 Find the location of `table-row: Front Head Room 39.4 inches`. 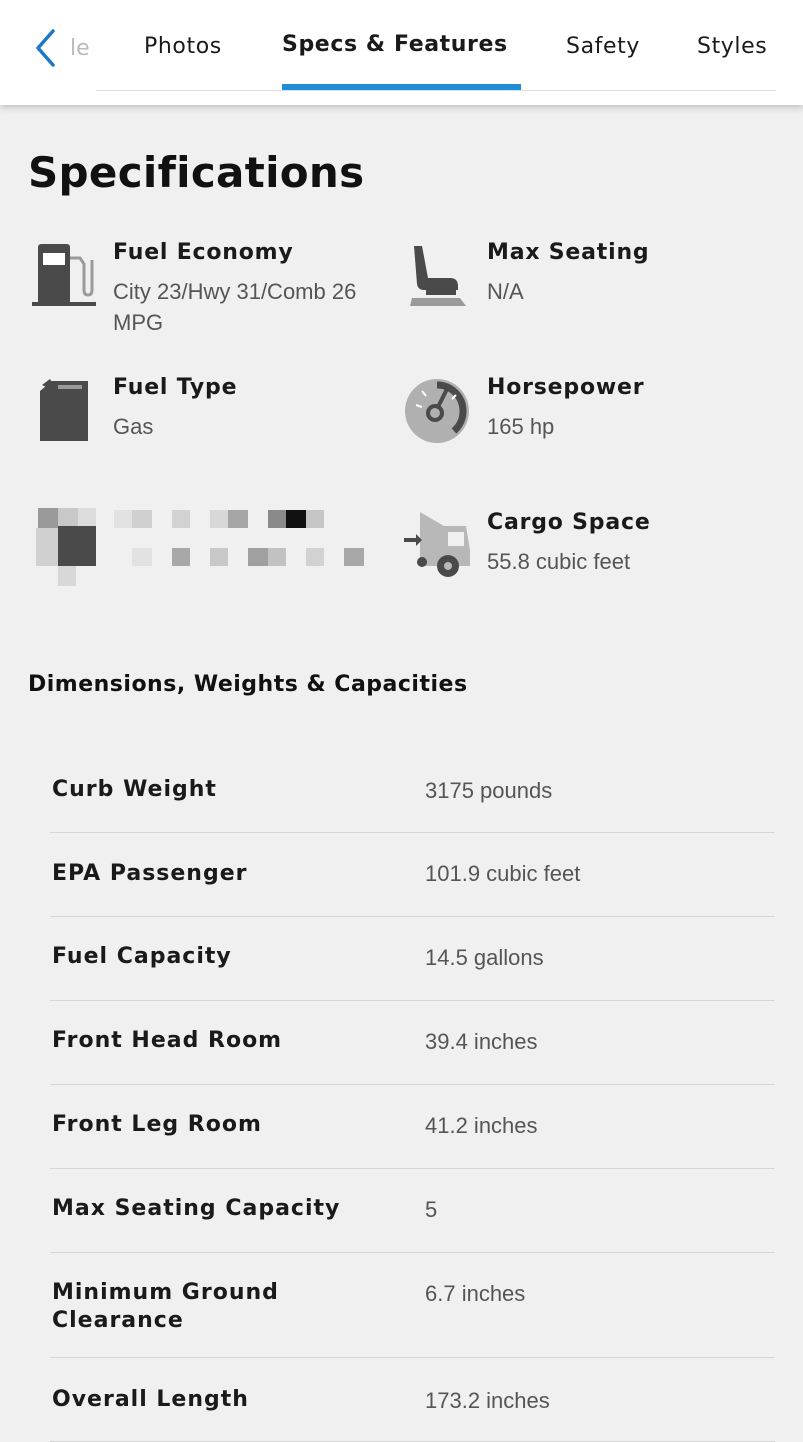

table-row: Front Head Room 39.4 inches is located at coordinates (412, 1043).